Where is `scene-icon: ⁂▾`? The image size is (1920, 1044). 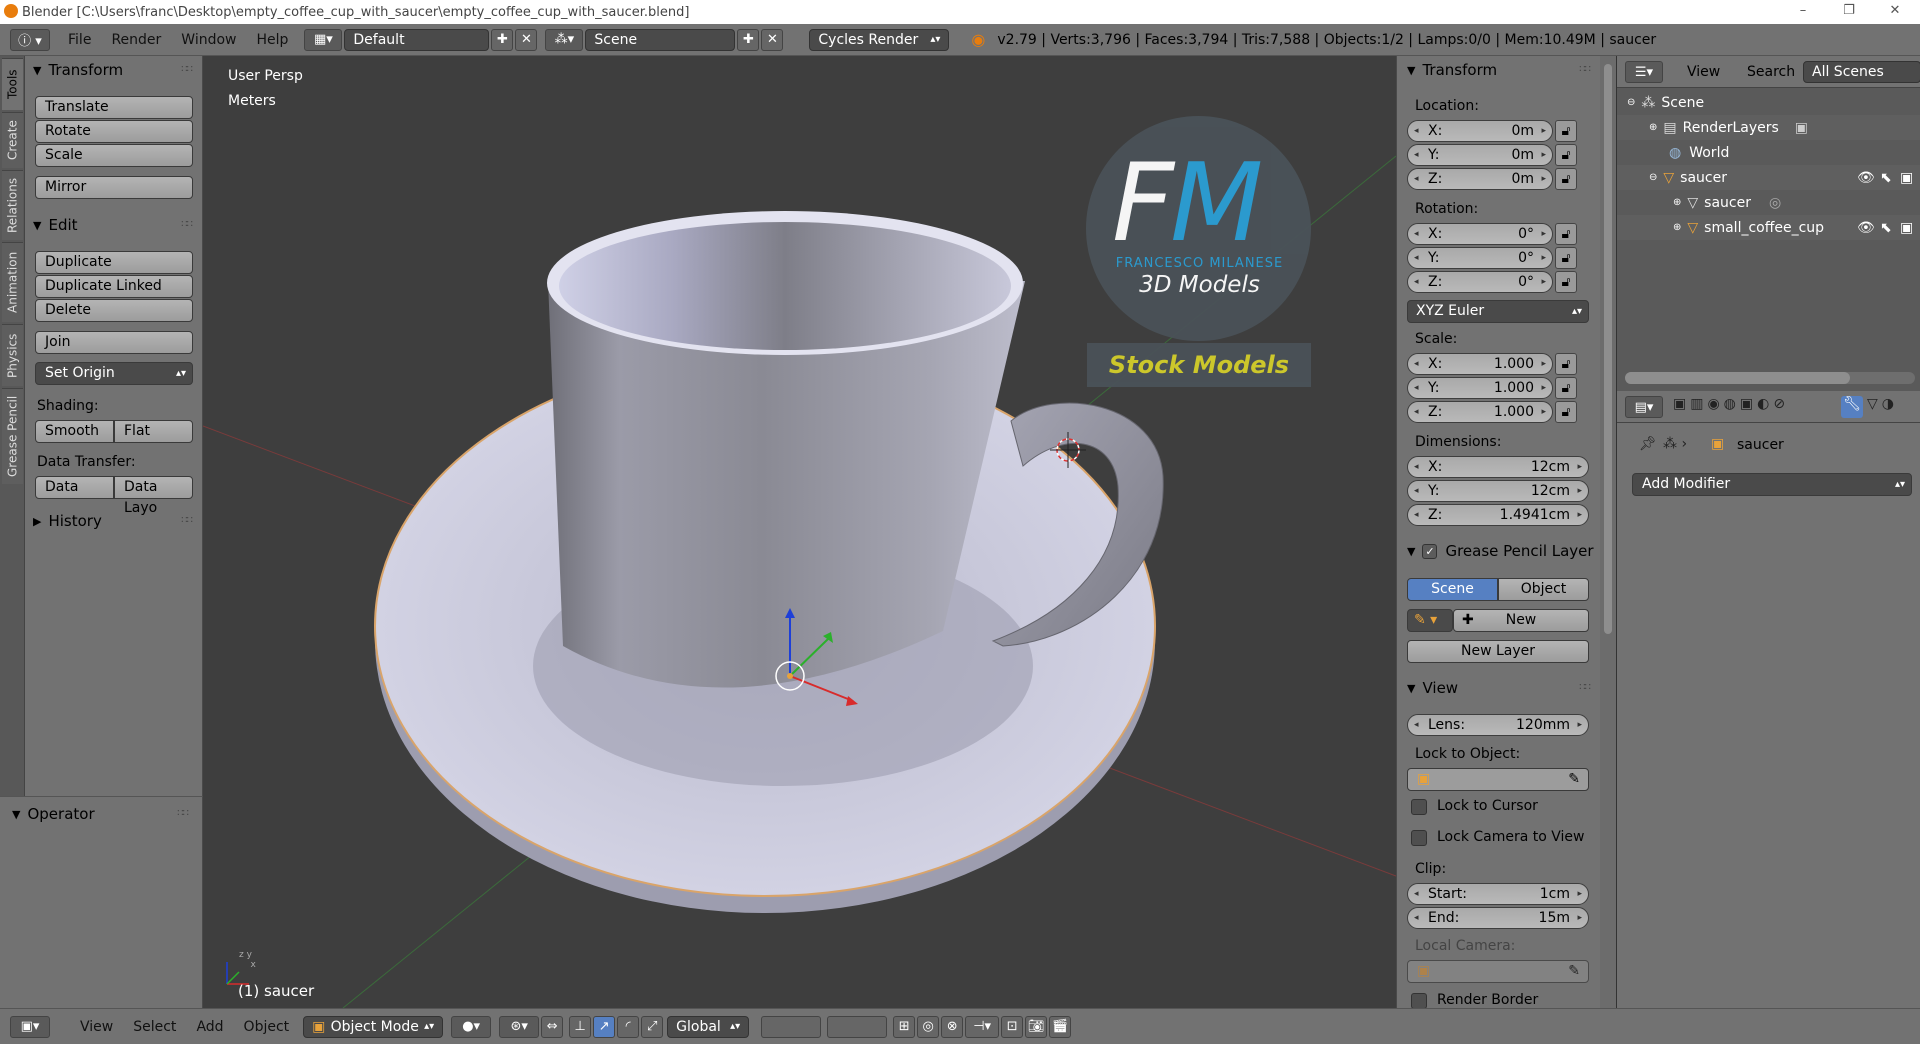
scene-icon: ⁂▾ is located at coordinates (564, 39).